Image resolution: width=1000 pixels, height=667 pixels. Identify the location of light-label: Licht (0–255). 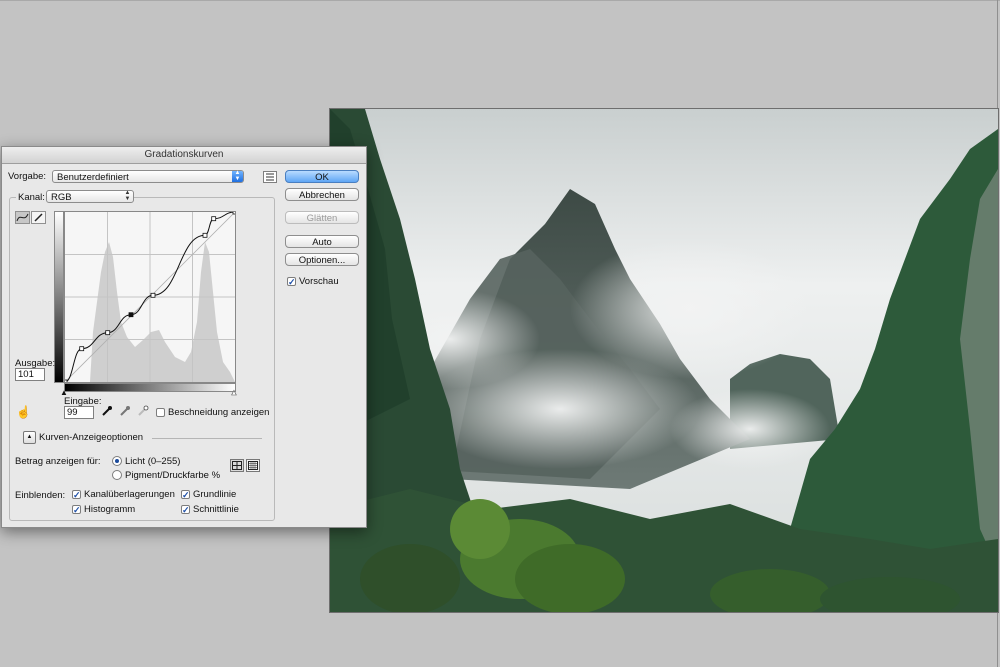
(153, 461).